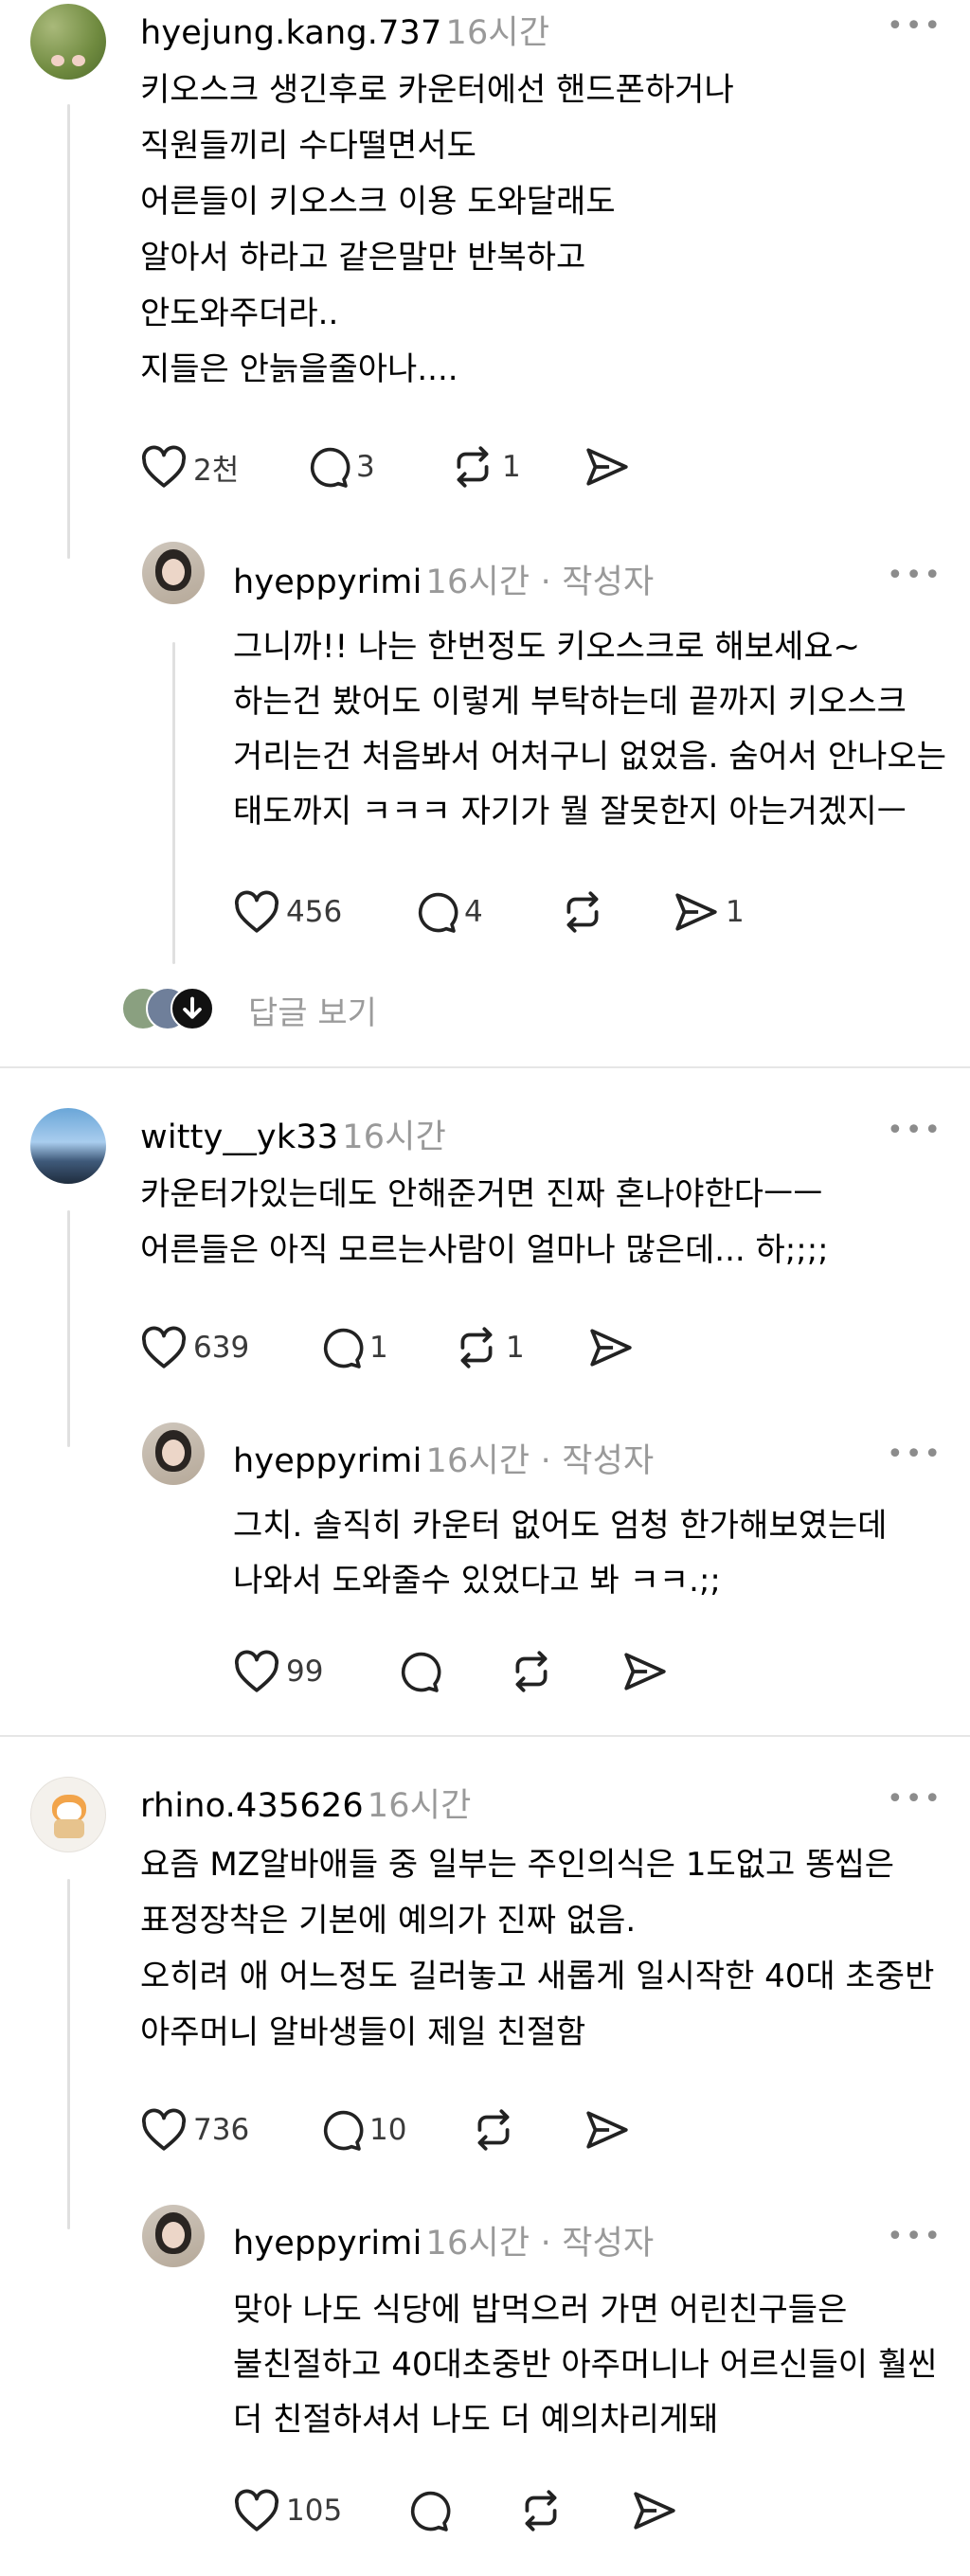  Describe the element at coordinates (473, 912) in the screenshot. I see `reply-count: 4` at that location.